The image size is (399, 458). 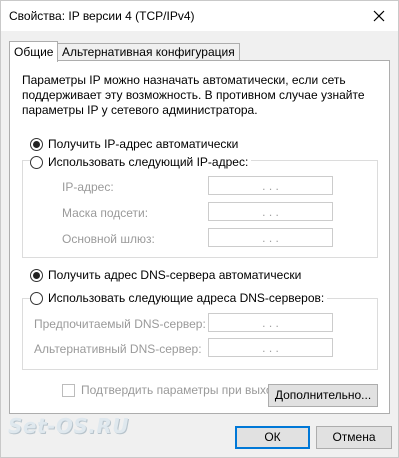 I want to click on radio-ip-manual-dot, so click(x=36, y=162).